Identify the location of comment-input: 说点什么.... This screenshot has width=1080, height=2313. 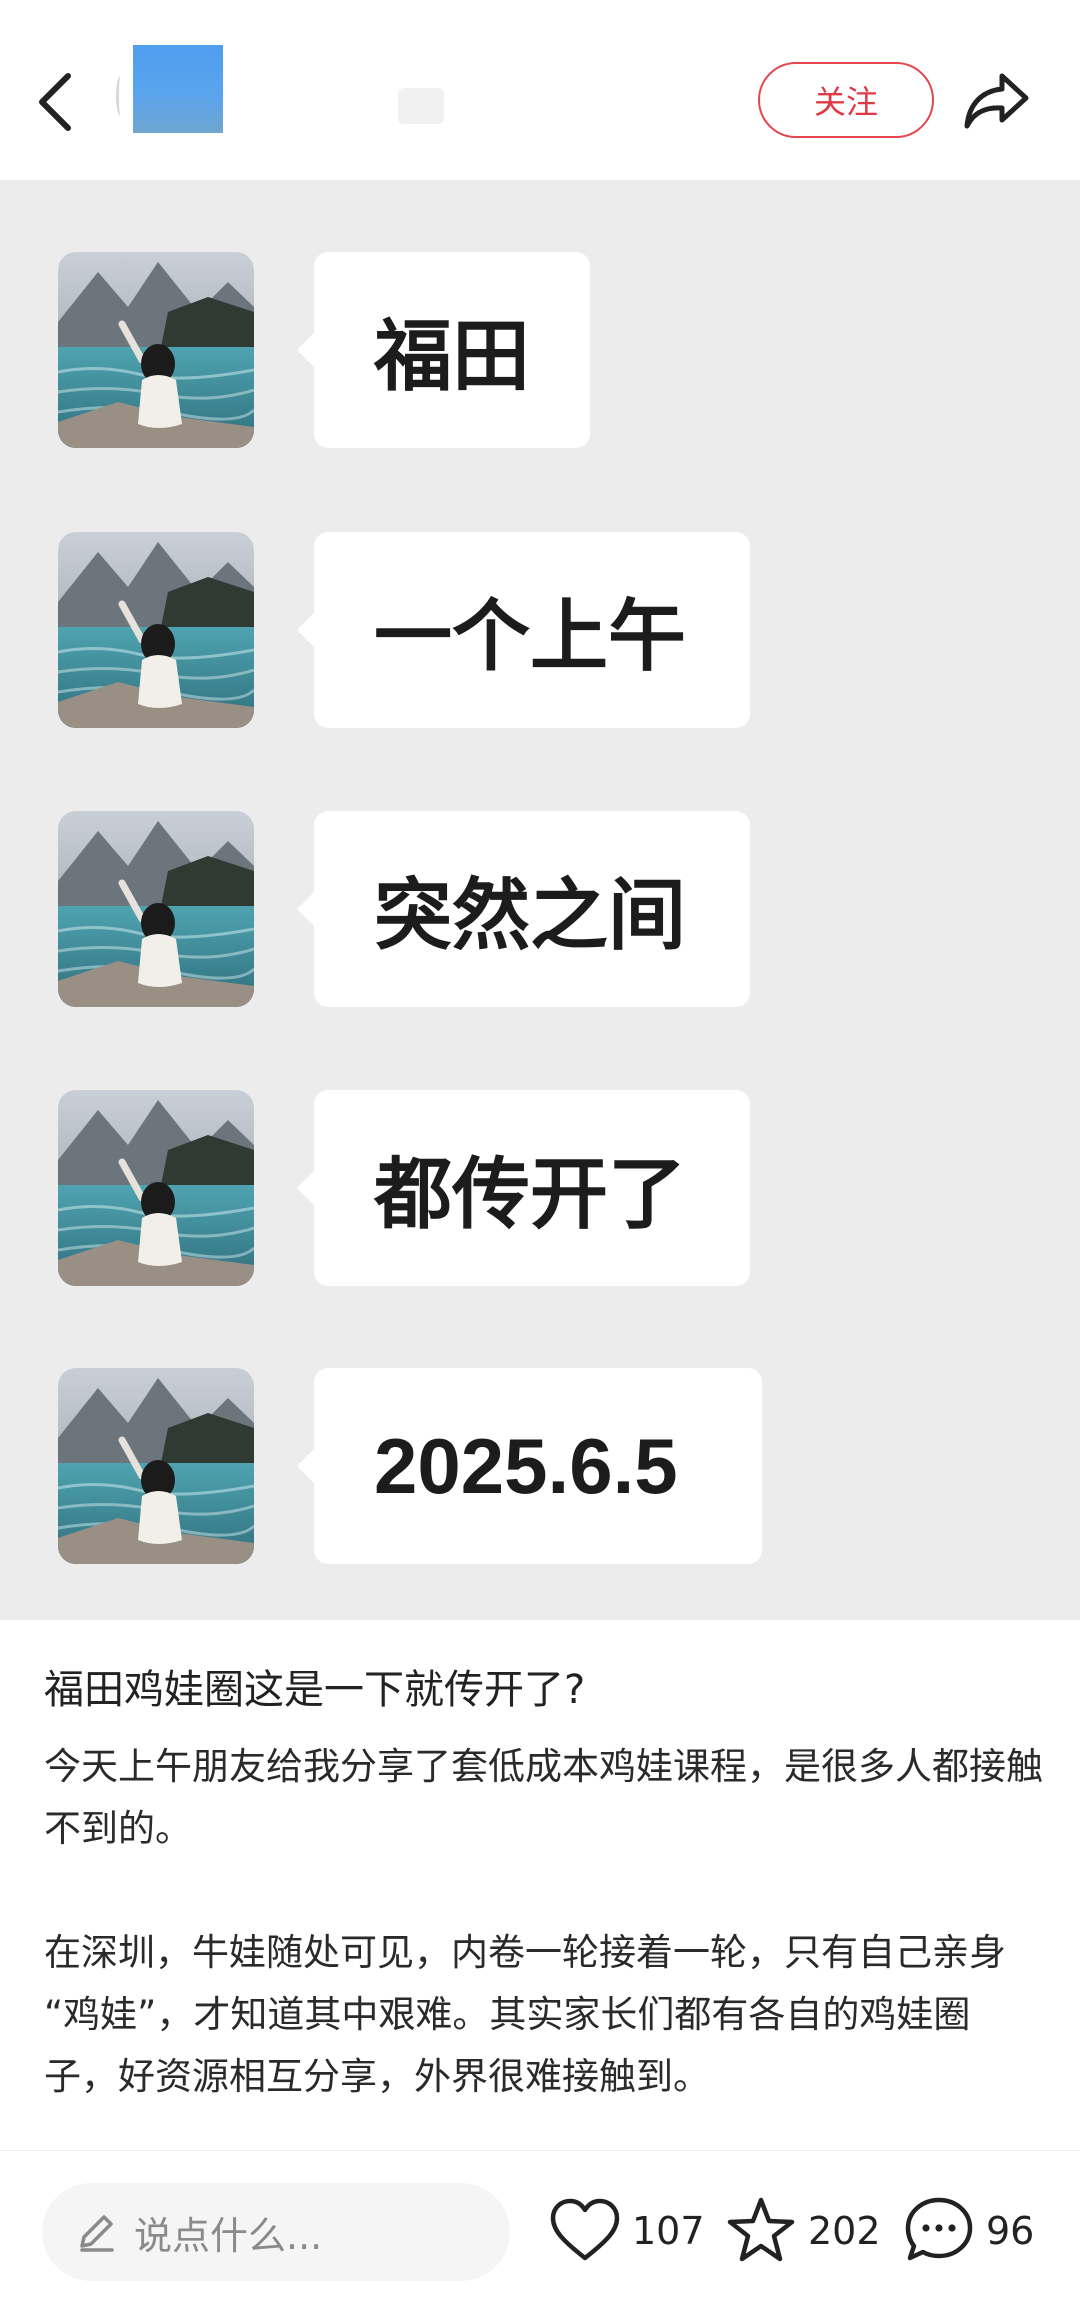
(276, 2232).